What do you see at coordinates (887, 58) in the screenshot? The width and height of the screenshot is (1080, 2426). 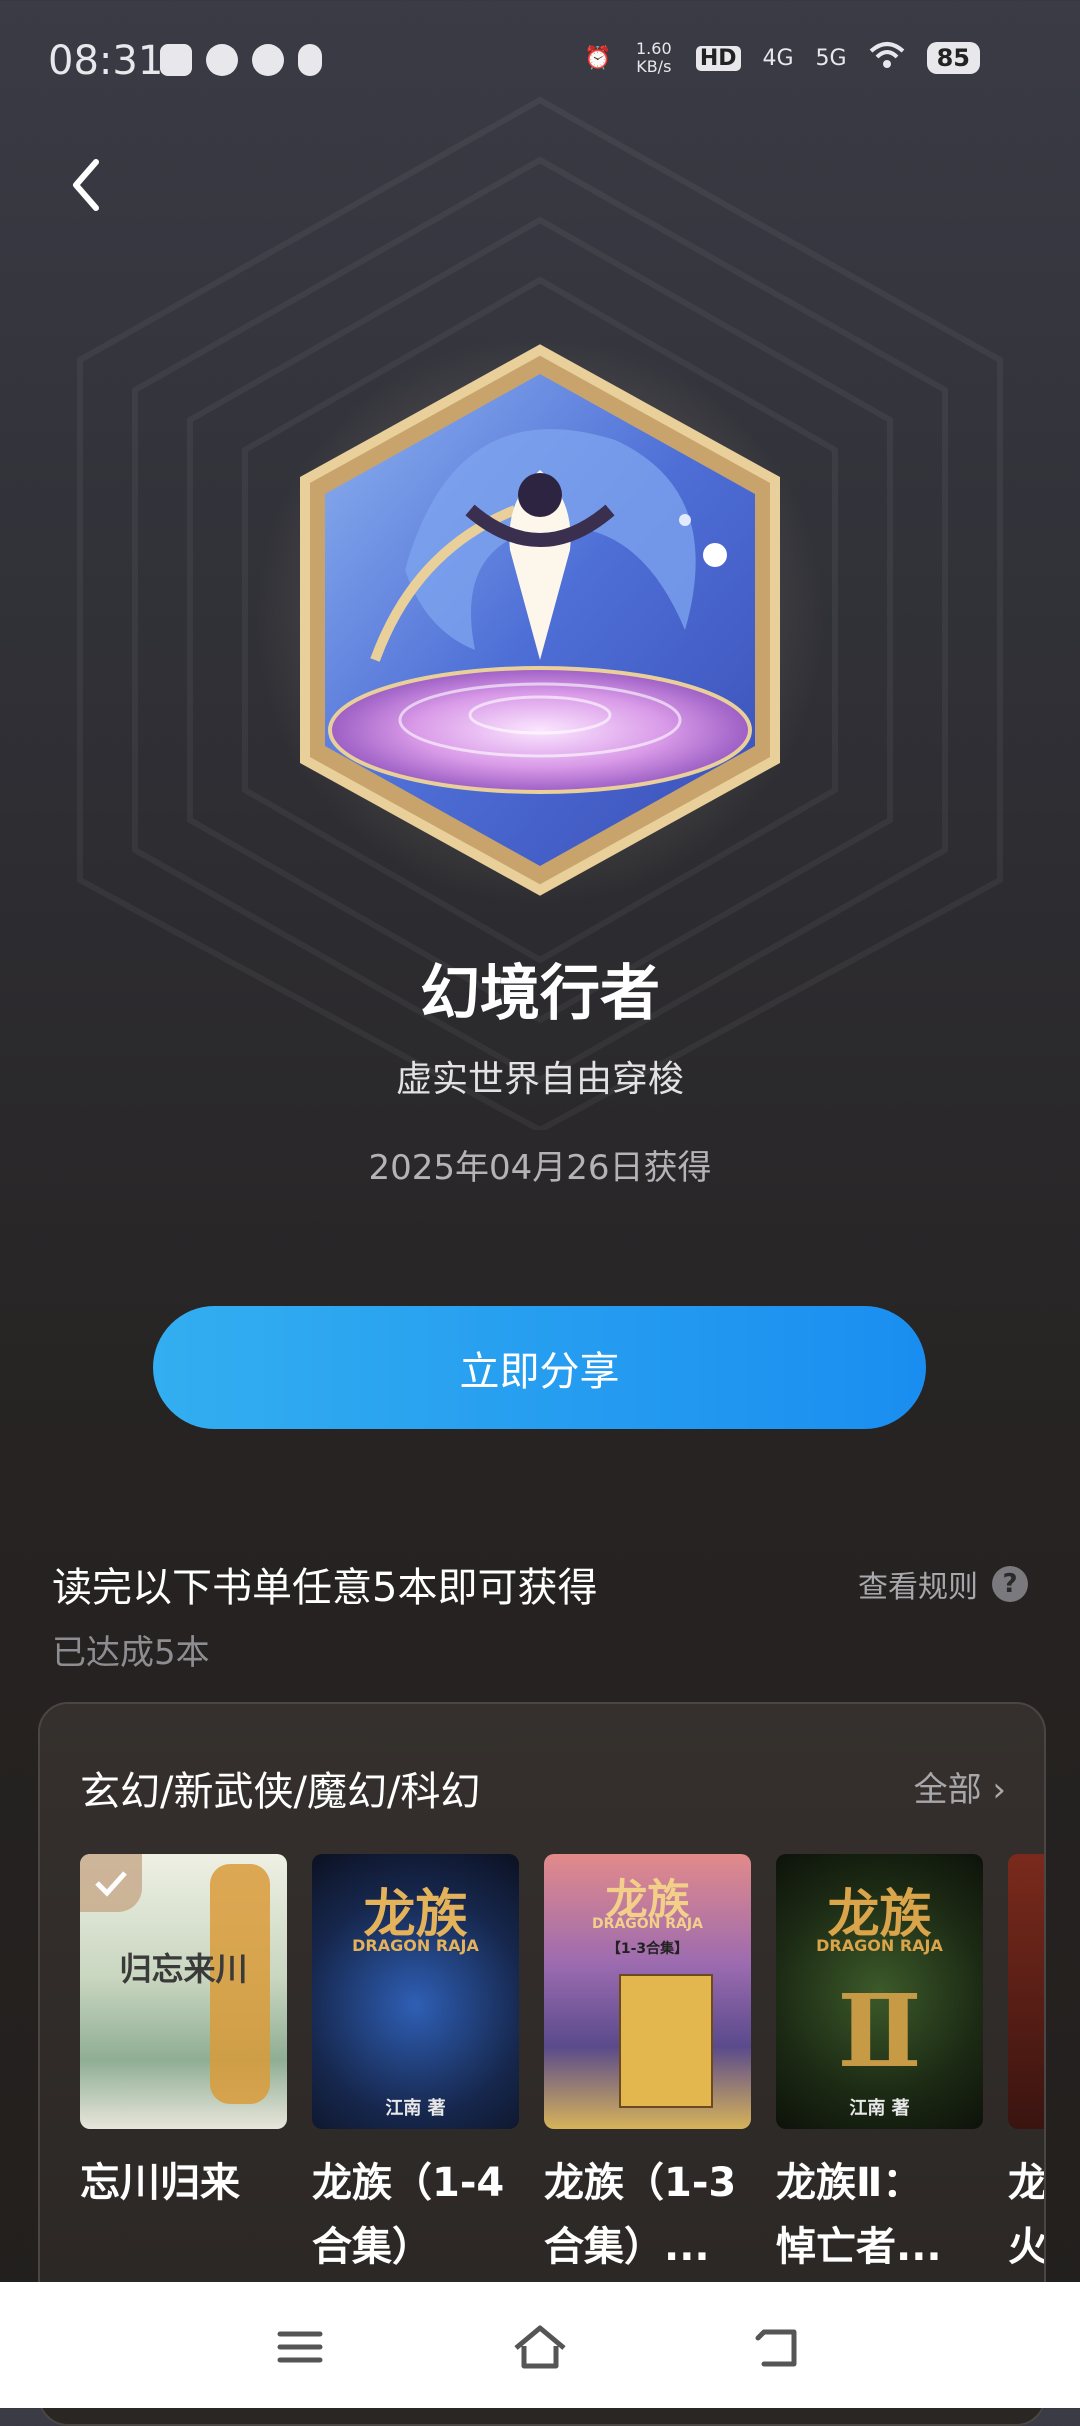 I see `wifi-icon` at bounding box center [887, 58].